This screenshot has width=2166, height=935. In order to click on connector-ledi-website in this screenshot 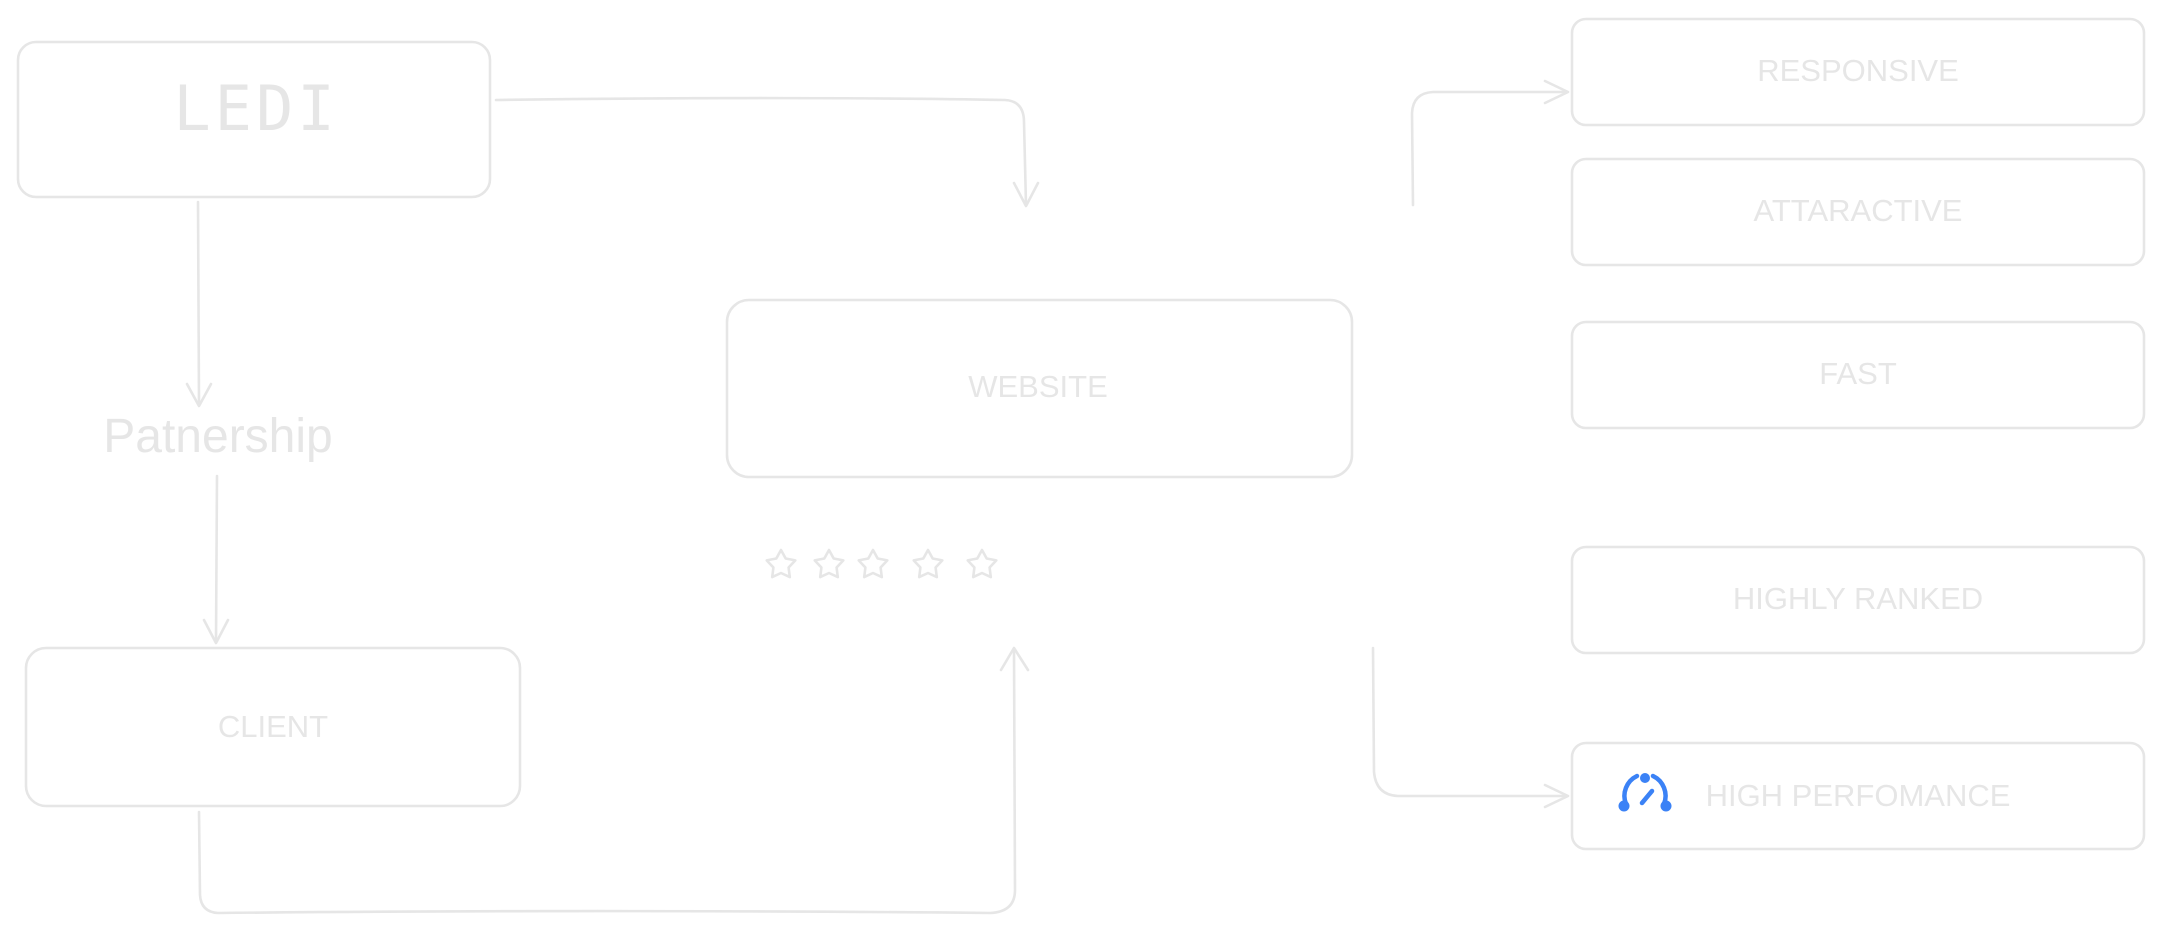, I will do `click(761, 151)`.